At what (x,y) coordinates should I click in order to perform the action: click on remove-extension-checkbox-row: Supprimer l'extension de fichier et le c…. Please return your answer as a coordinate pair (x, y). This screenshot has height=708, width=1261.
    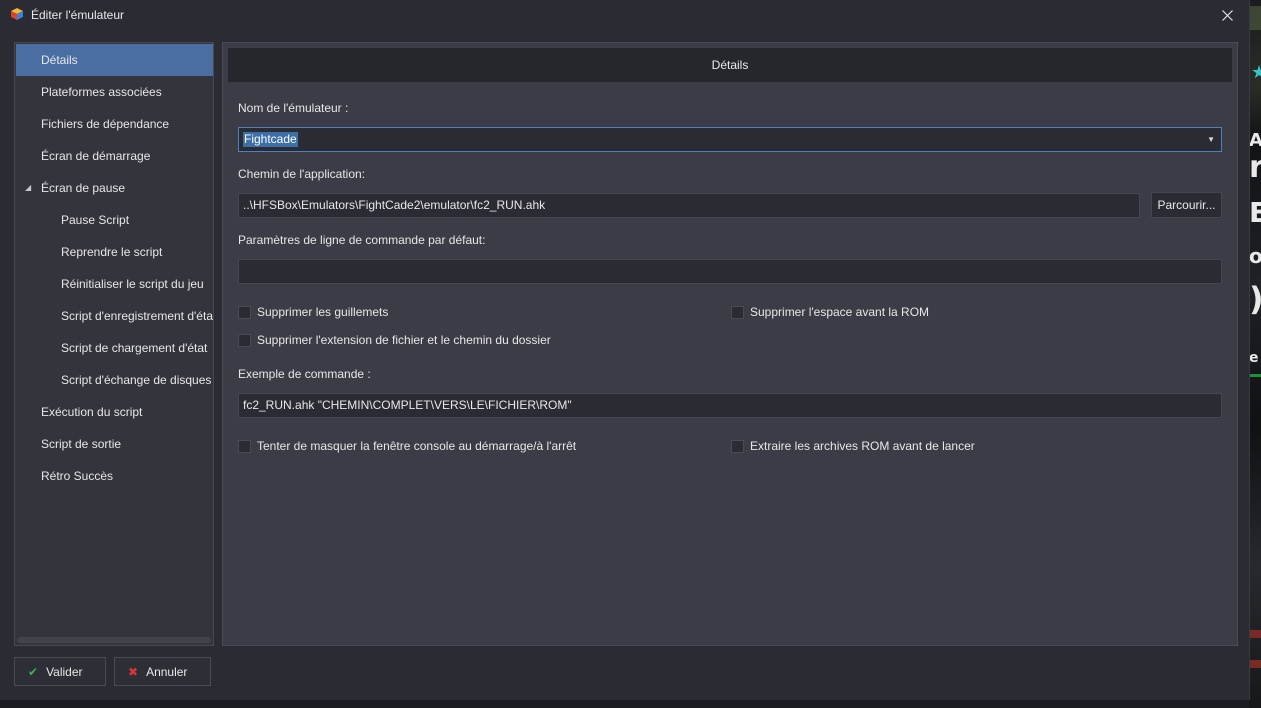
    Looking at the image, I should click on (394, 340).